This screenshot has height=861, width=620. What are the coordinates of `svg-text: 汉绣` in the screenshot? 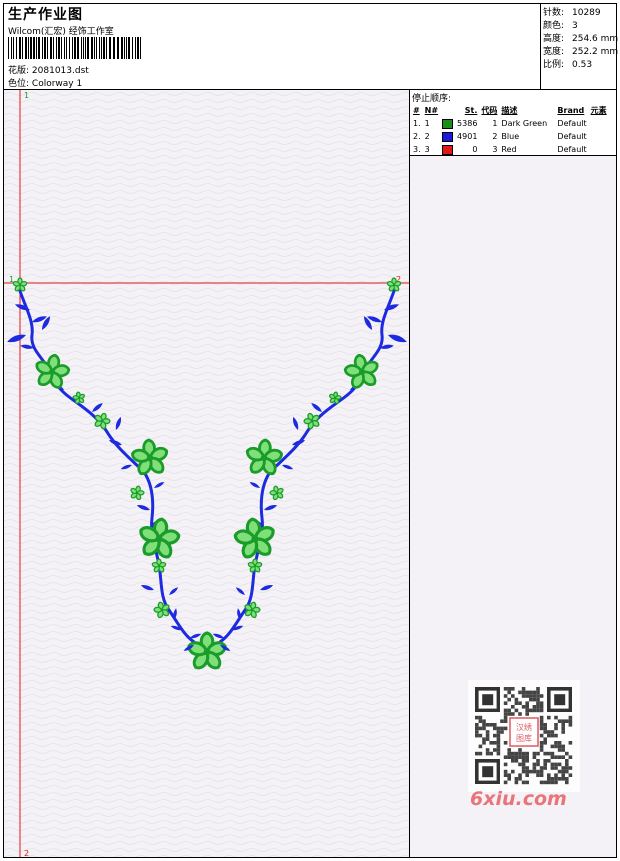 It's located at (524, 727).